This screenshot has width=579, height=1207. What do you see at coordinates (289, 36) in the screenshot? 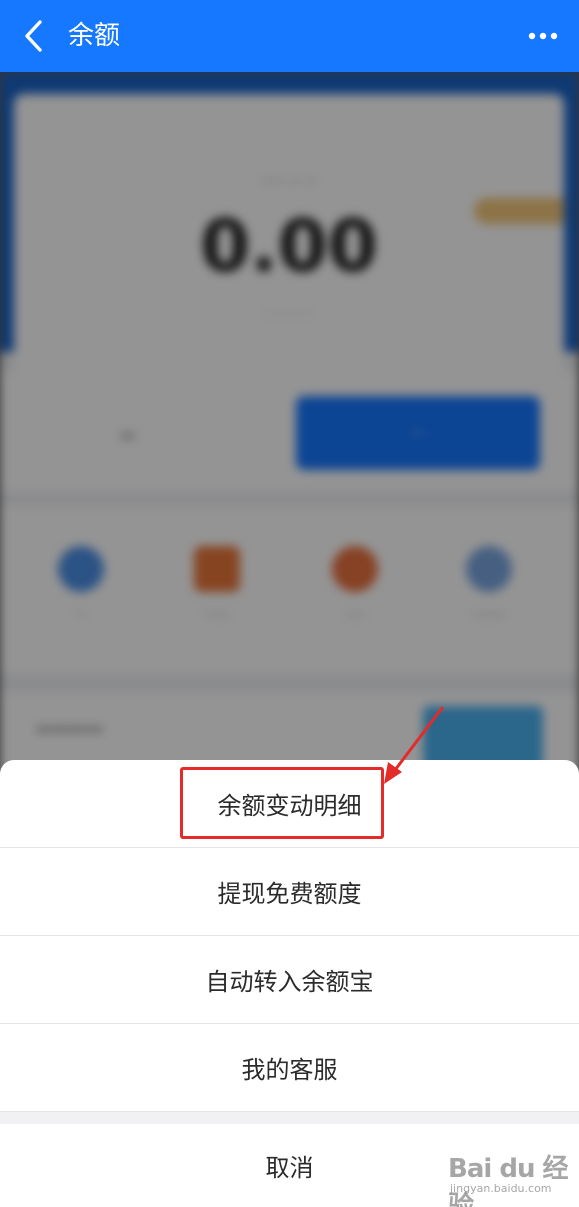
I see `header-bar: 余额` at bounding box center [289, 36].